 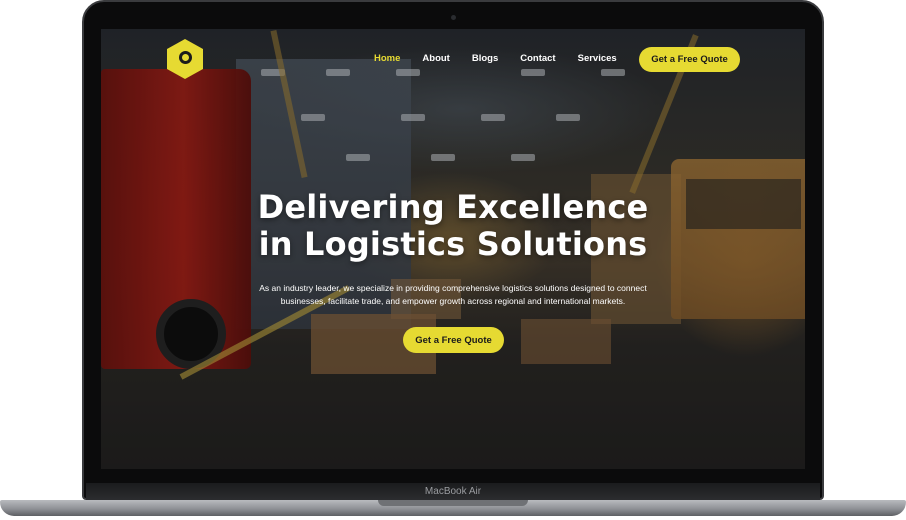 What do you see at coordinates (597, 59) in the screenshot?
I see `nav-link-services: Services` at bounding box center [597, 59].